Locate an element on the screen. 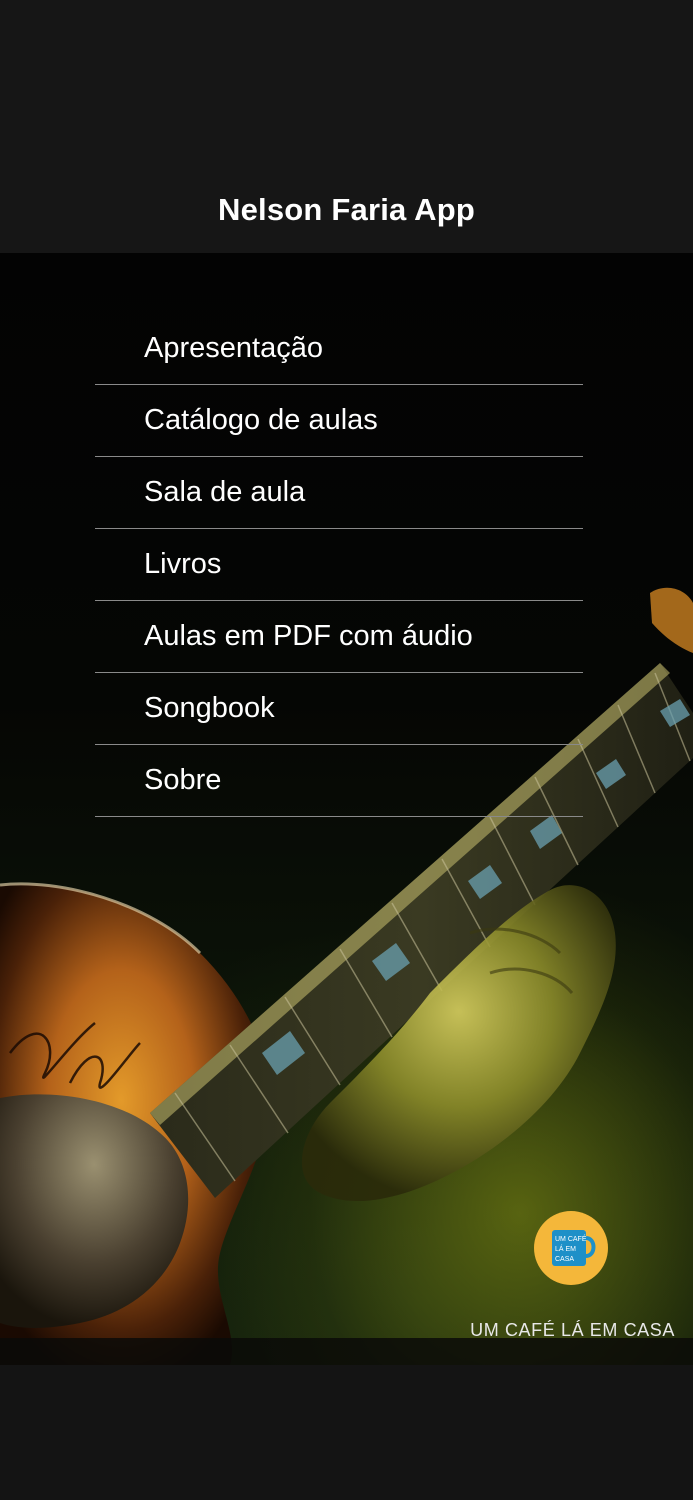  menu-item-livros: Livros is located at coordinates (339, 565).